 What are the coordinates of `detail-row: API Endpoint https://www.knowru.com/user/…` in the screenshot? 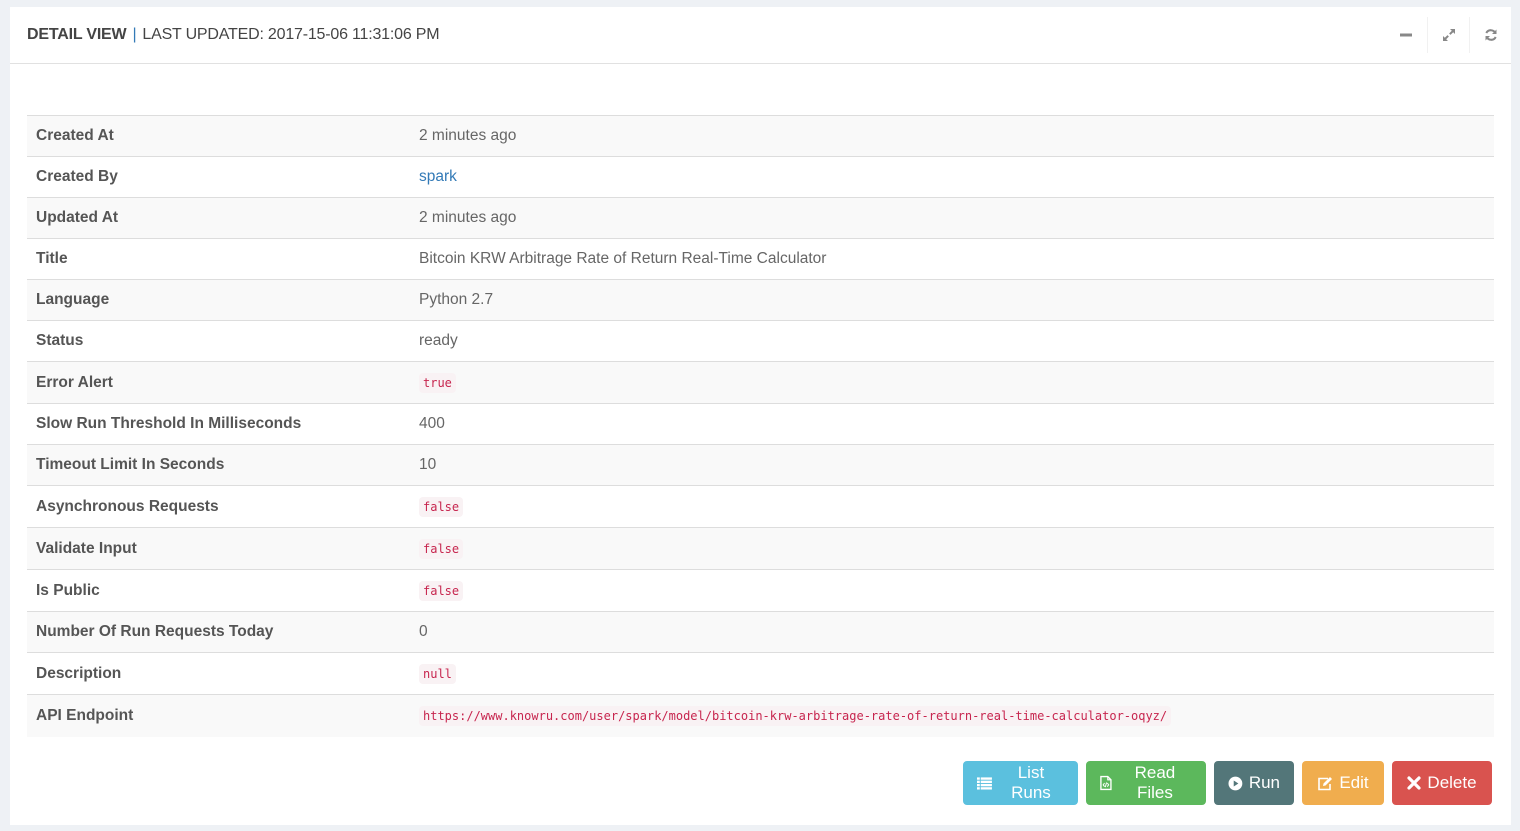 It's located at (760, 715).